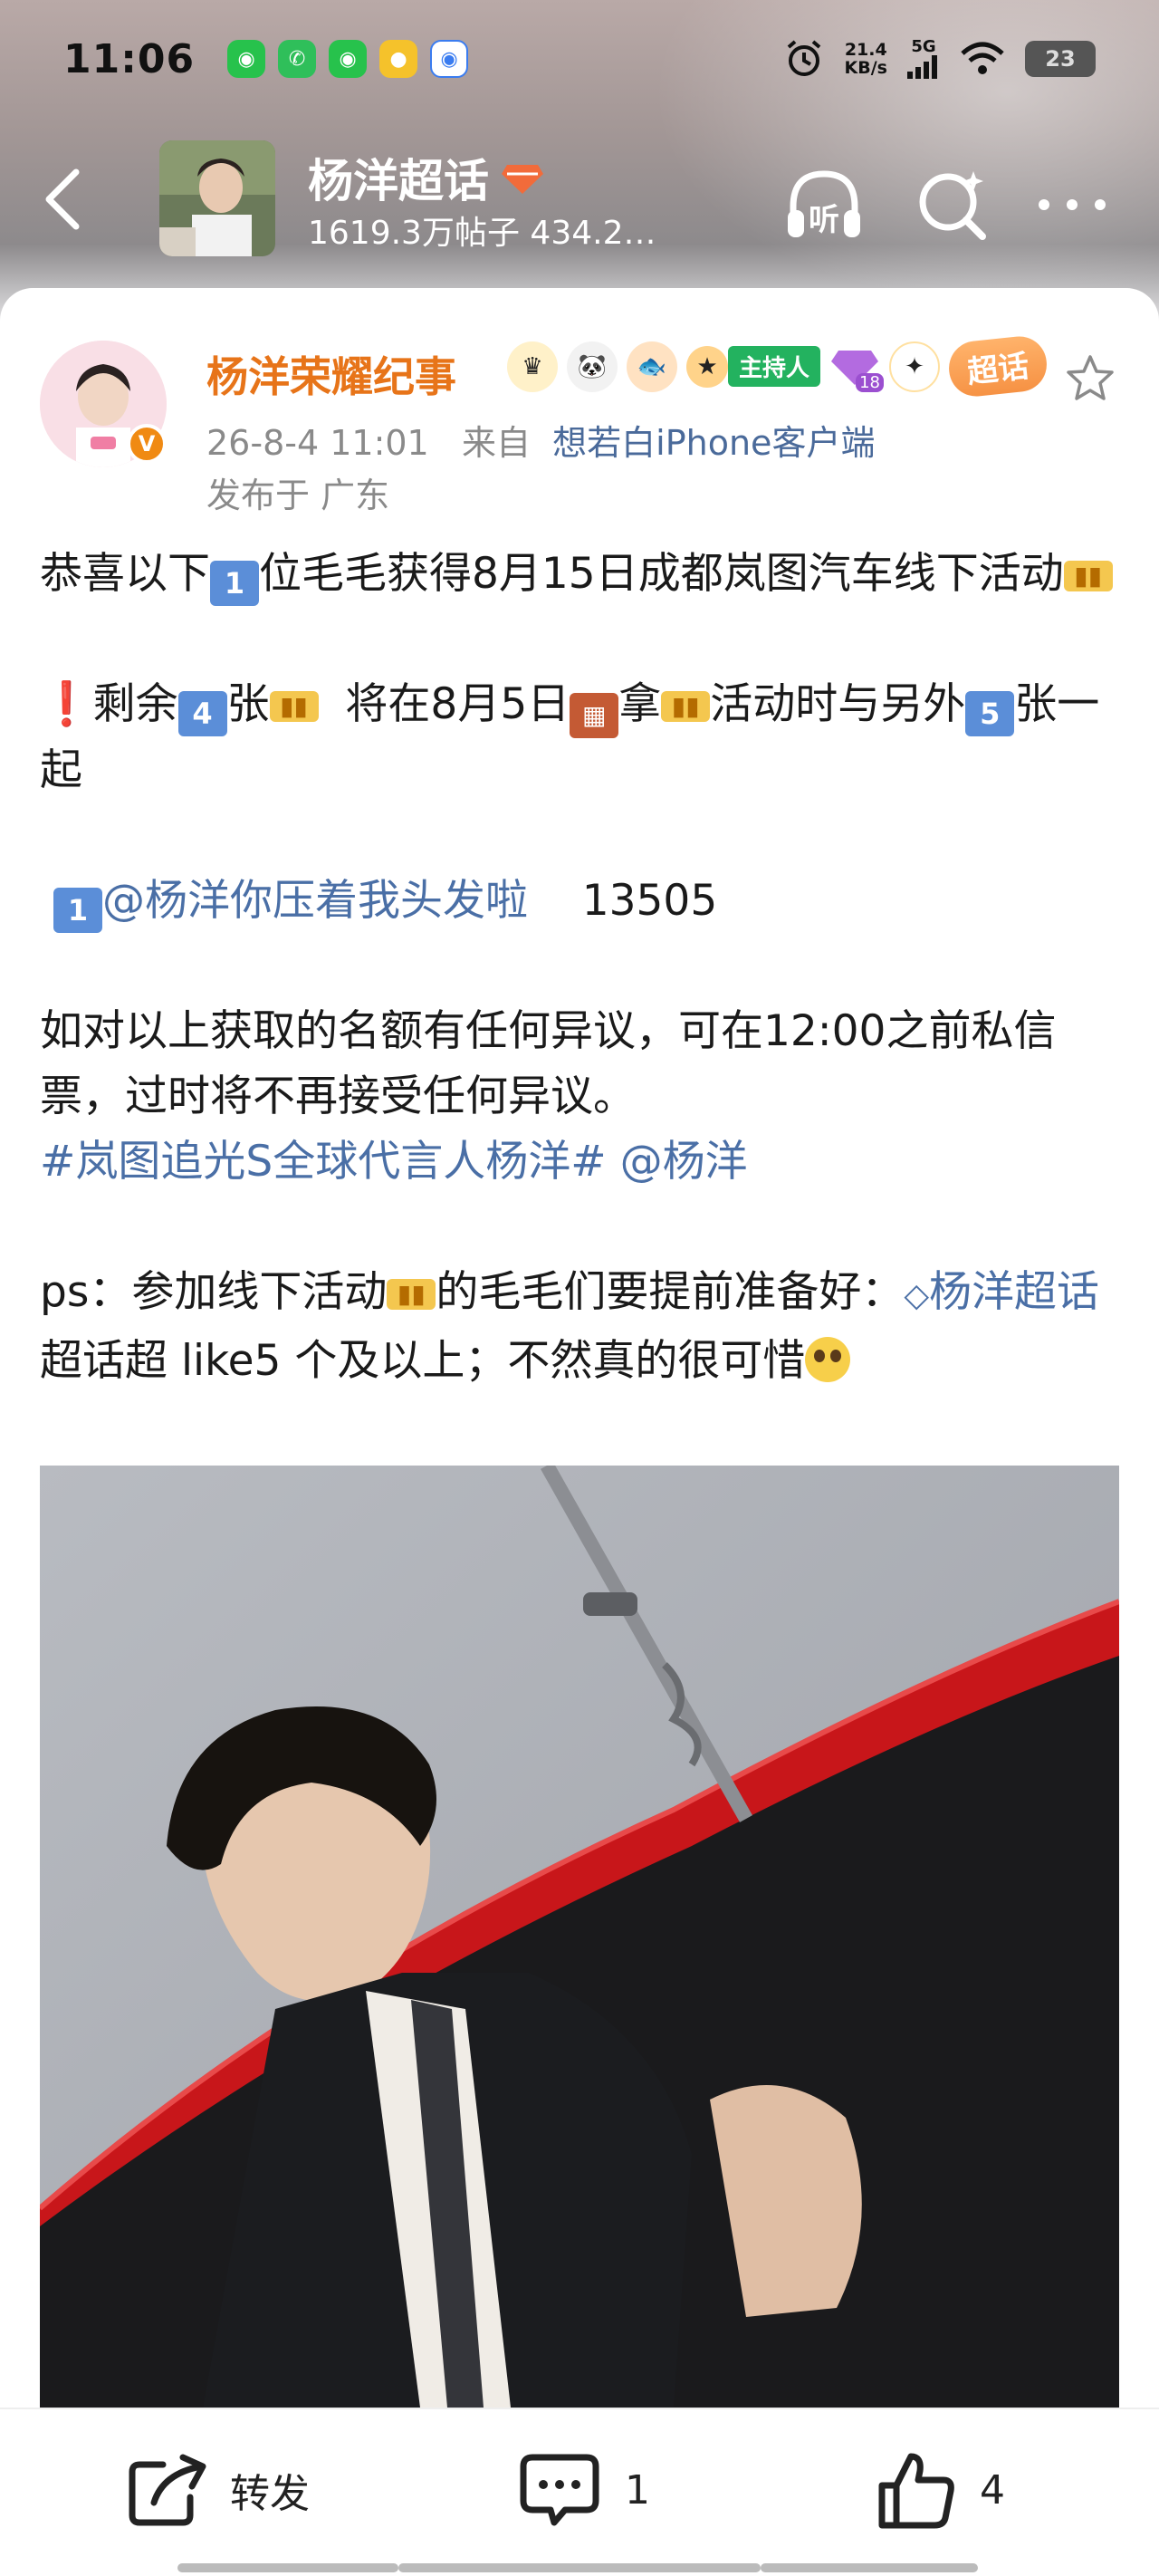 Image resolution: width=1159 pixels, height=2576 pixels. What do you see at coordinates (248, 704) in the screenshot?
I see `text-segment: 张` at bounding box center [248, 704].